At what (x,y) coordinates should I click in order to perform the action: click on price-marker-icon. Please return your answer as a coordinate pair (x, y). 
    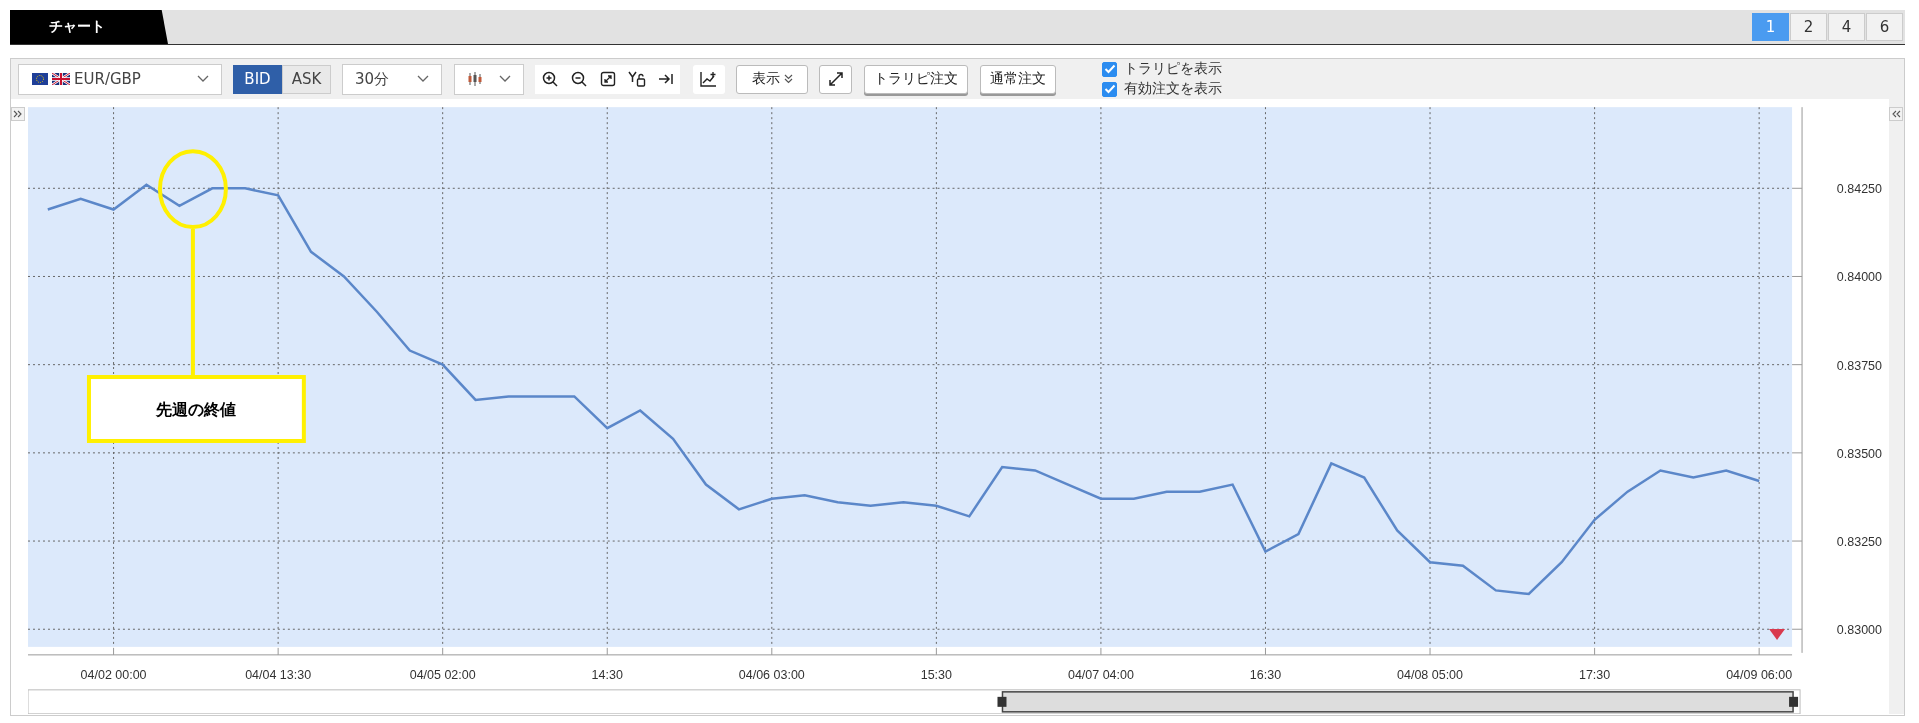
    Looking at the image, I should click on (1777, 634).